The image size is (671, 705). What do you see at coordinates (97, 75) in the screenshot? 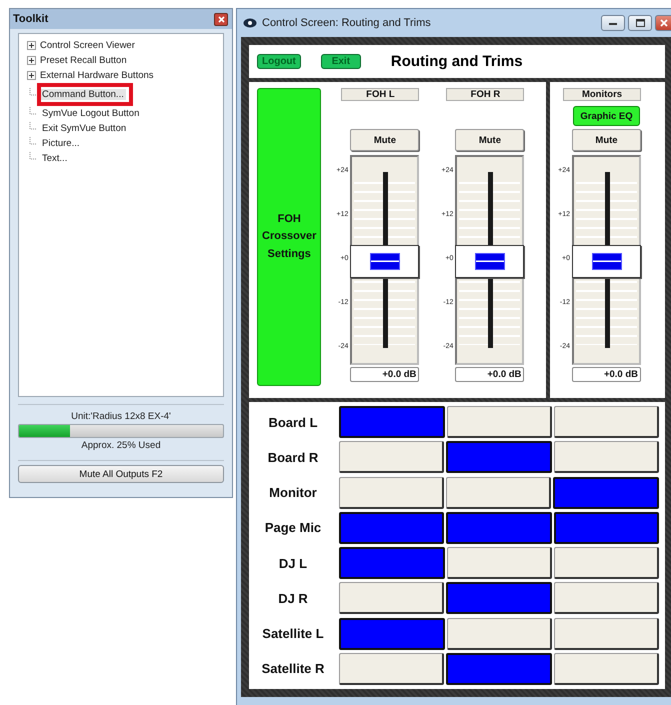
I see `tree-item: External Hardware Buttons` at bounding box center [97, 75].